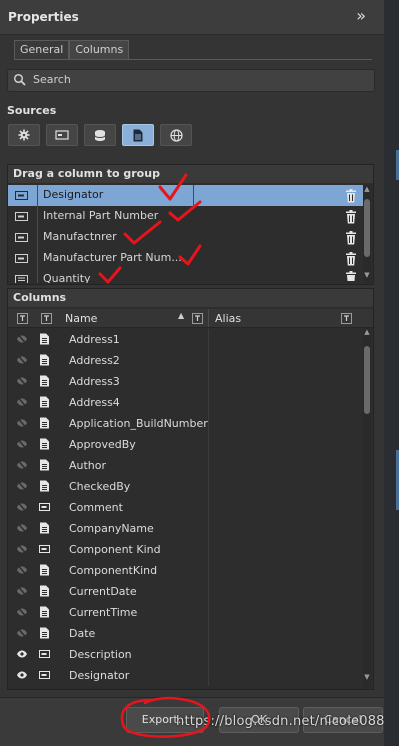 The image size is (399, 746). What do you see at coordinates (183, 423) in the screenshot?
I see `column-row: Application_BuildNumber` at bounding box center [183, 423].